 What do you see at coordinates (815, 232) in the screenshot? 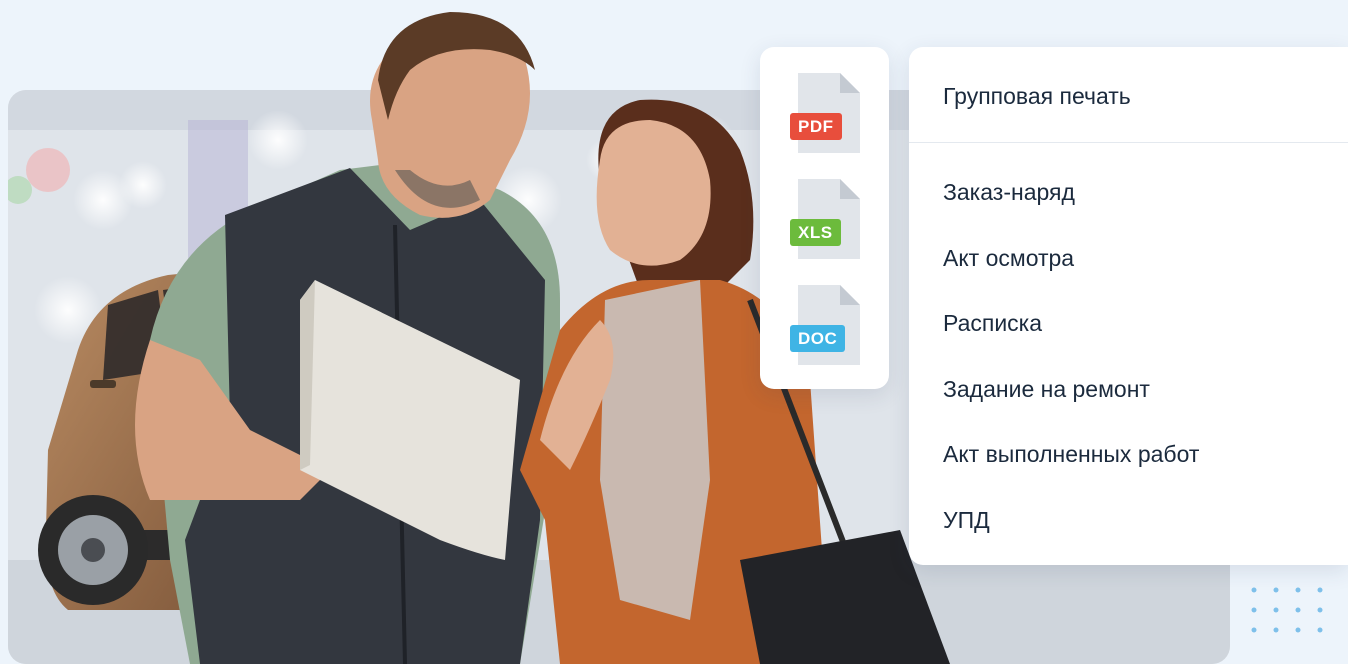
I see `xls-badge: XLS` at bounding box center [815, 232].